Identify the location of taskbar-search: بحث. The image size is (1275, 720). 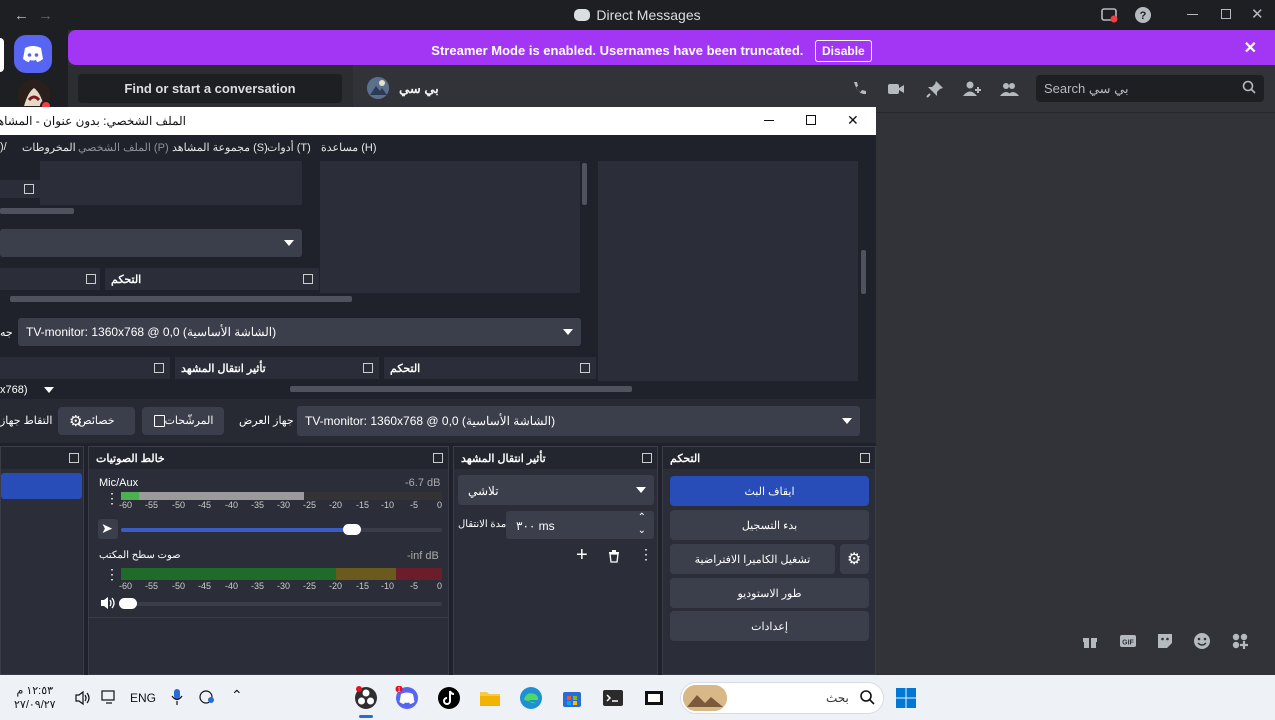
(782, 698).